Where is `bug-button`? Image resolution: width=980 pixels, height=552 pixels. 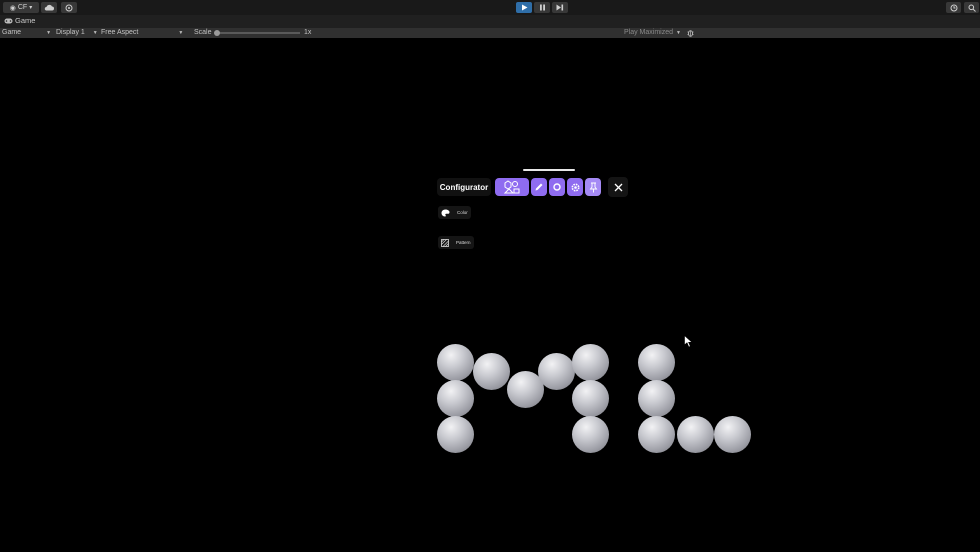 bug-button is located at coordinates (690, 33).